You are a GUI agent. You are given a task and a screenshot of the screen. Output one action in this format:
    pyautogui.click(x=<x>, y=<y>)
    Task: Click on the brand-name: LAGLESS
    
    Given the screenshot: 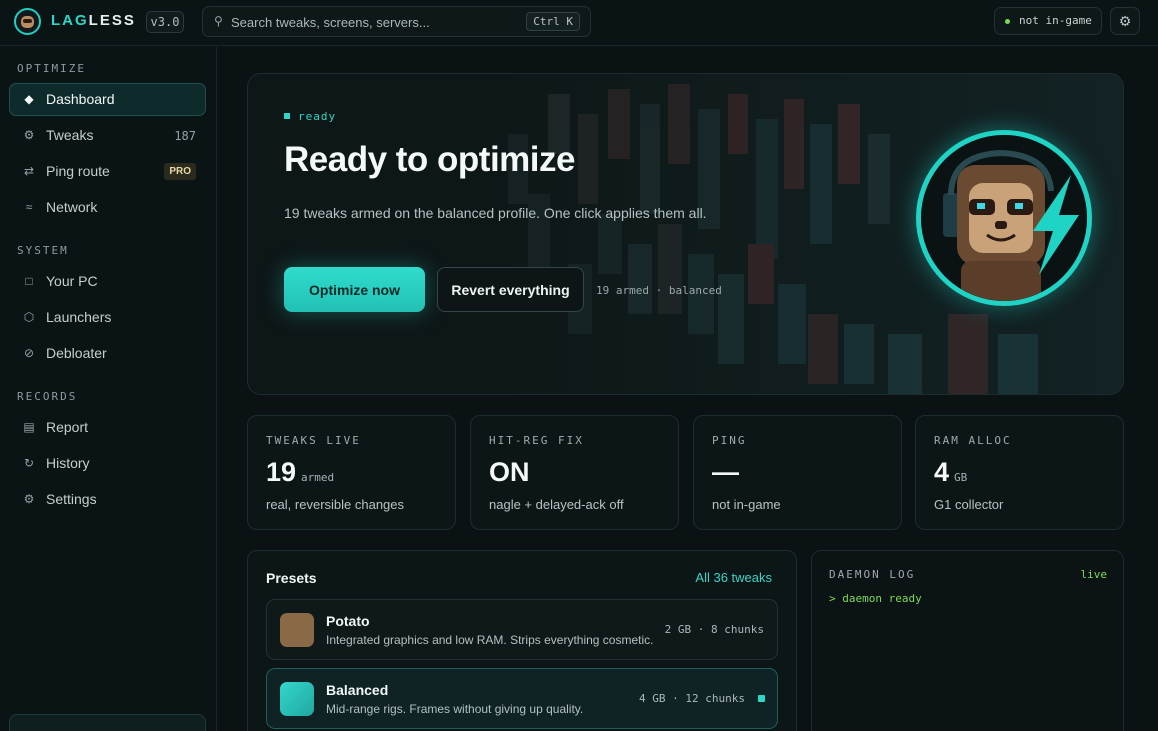 What is the action you would take?
    pyautogui.click(x=93, y=20)
    